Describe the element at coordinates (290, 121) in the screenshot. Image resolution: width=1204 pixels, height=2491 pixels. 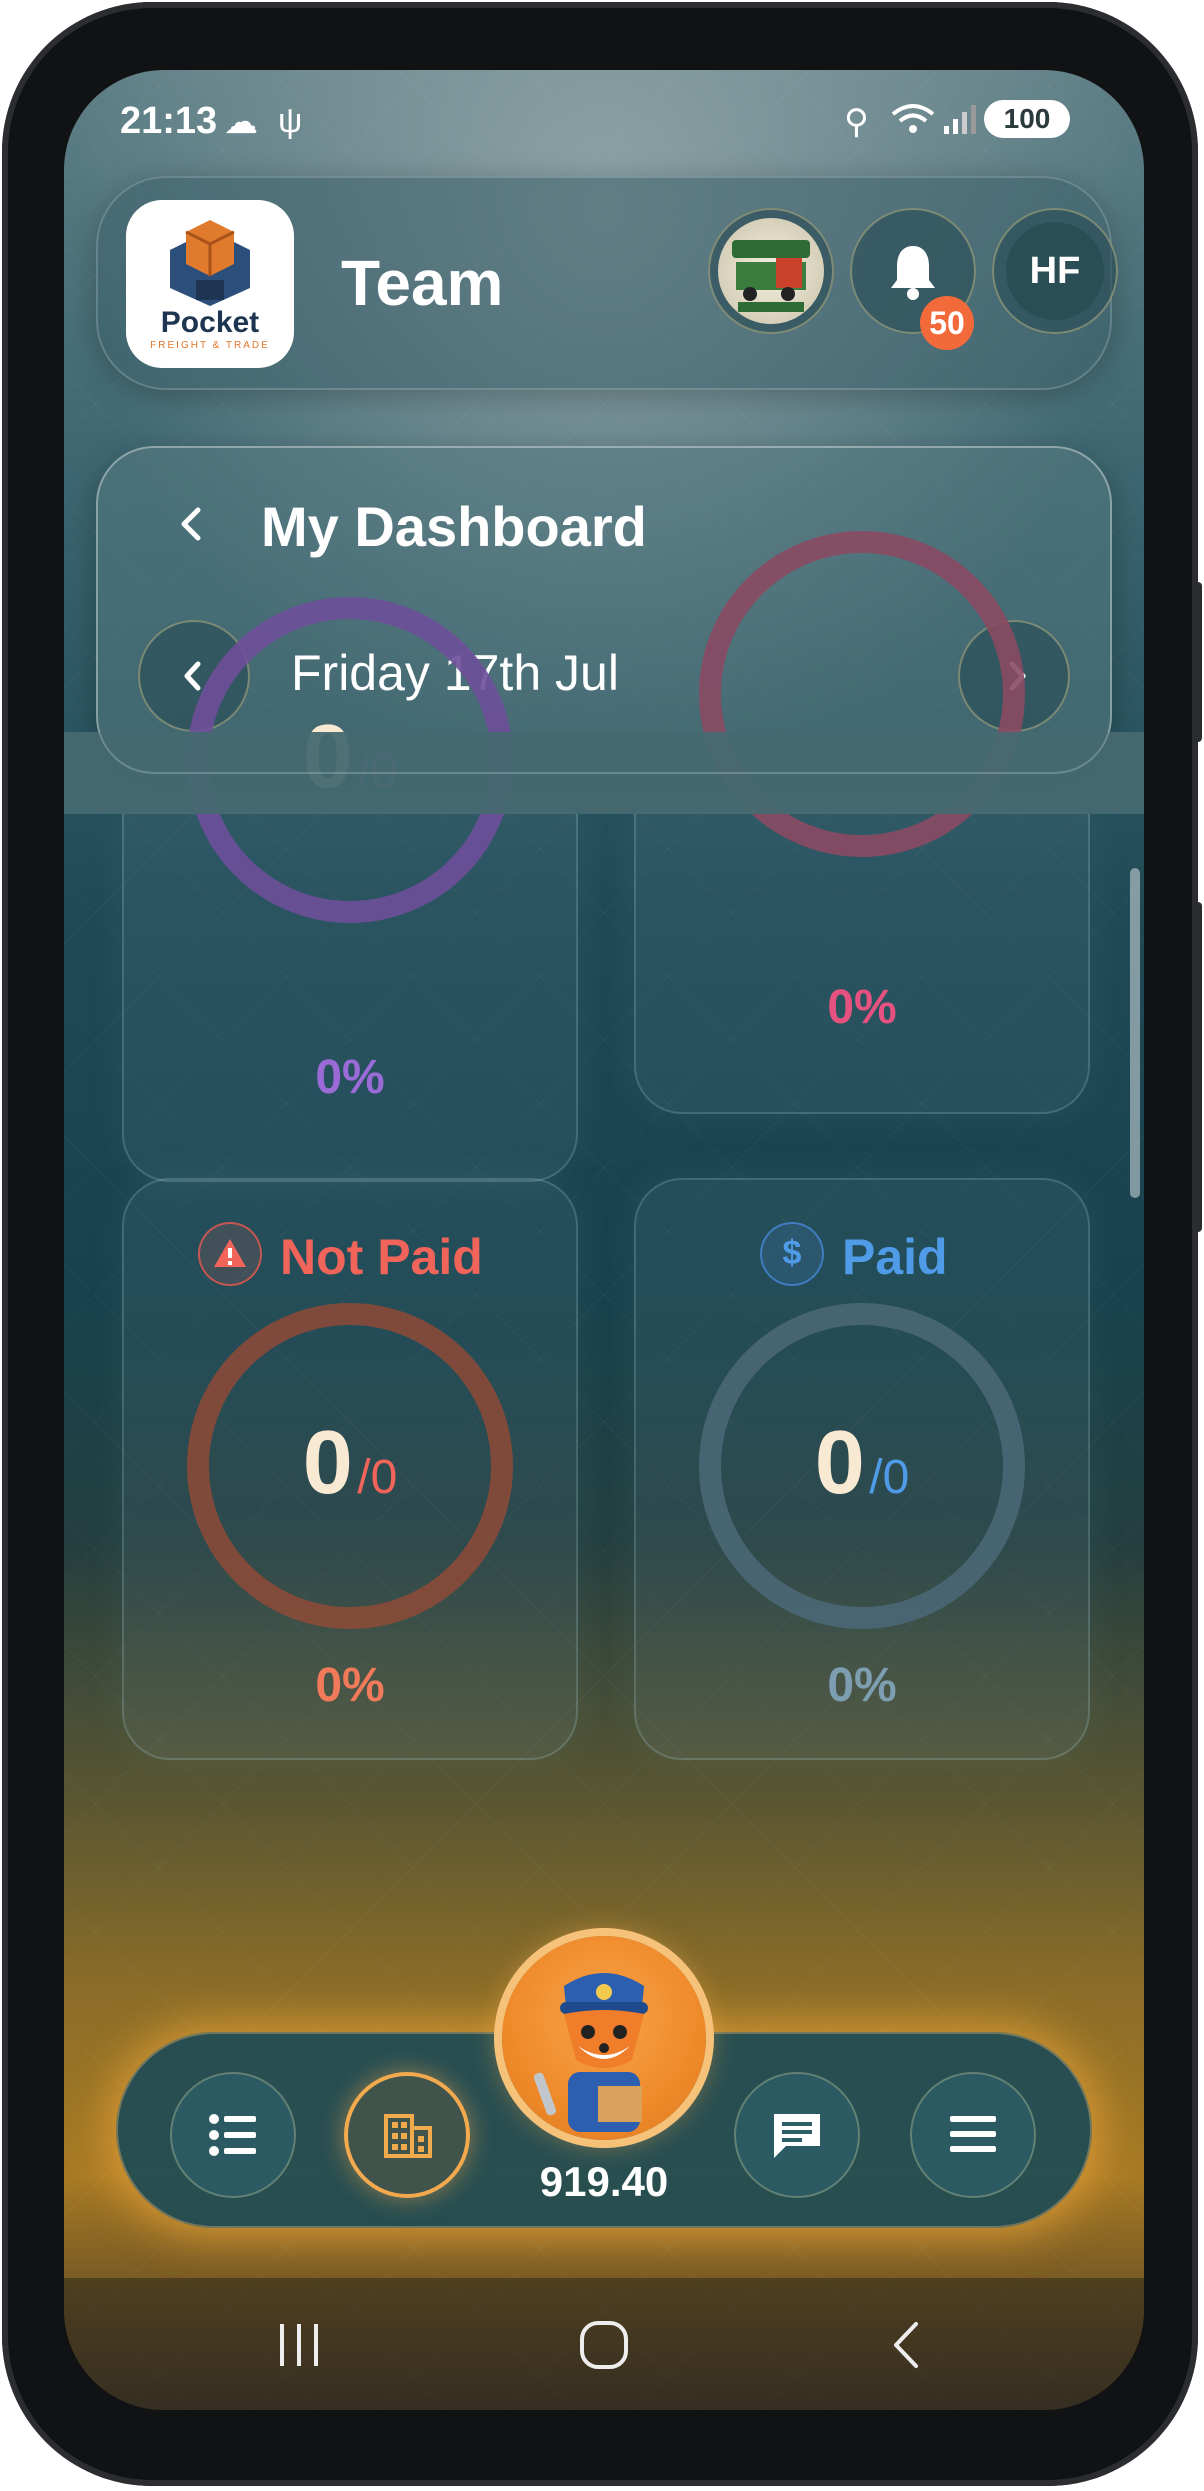
I see `usb-icon: ψ` at that location.